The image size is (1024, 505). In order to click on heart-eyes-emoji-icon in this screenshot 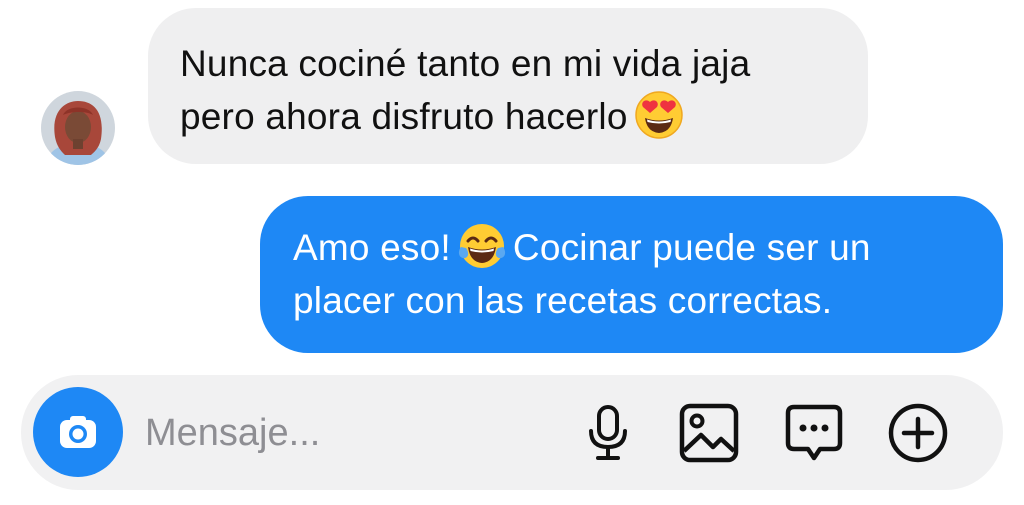, I will do `click(659, 115)`.